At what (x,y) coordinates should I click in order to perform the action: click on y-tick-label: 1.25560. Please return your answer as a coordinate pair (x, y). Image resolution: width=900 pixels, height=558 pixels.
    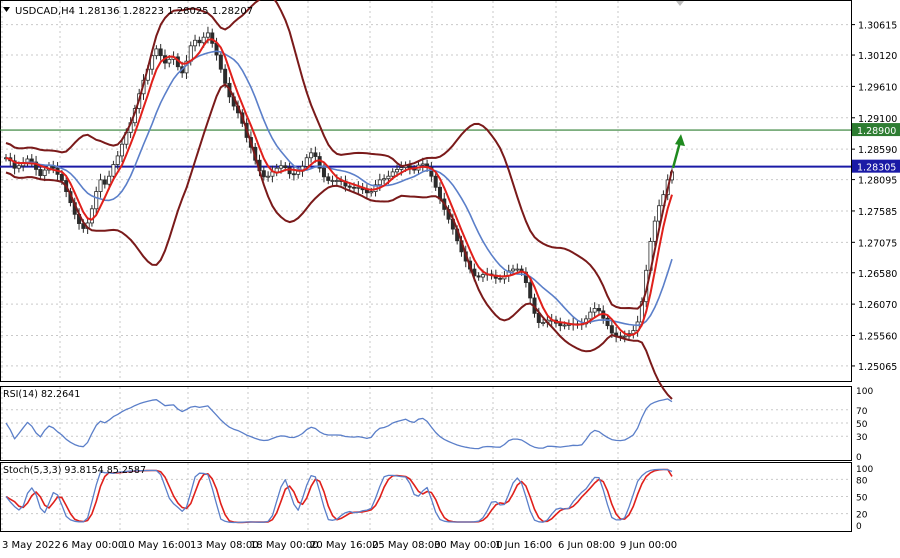
    Looking at the image, I should click on (877, 336).